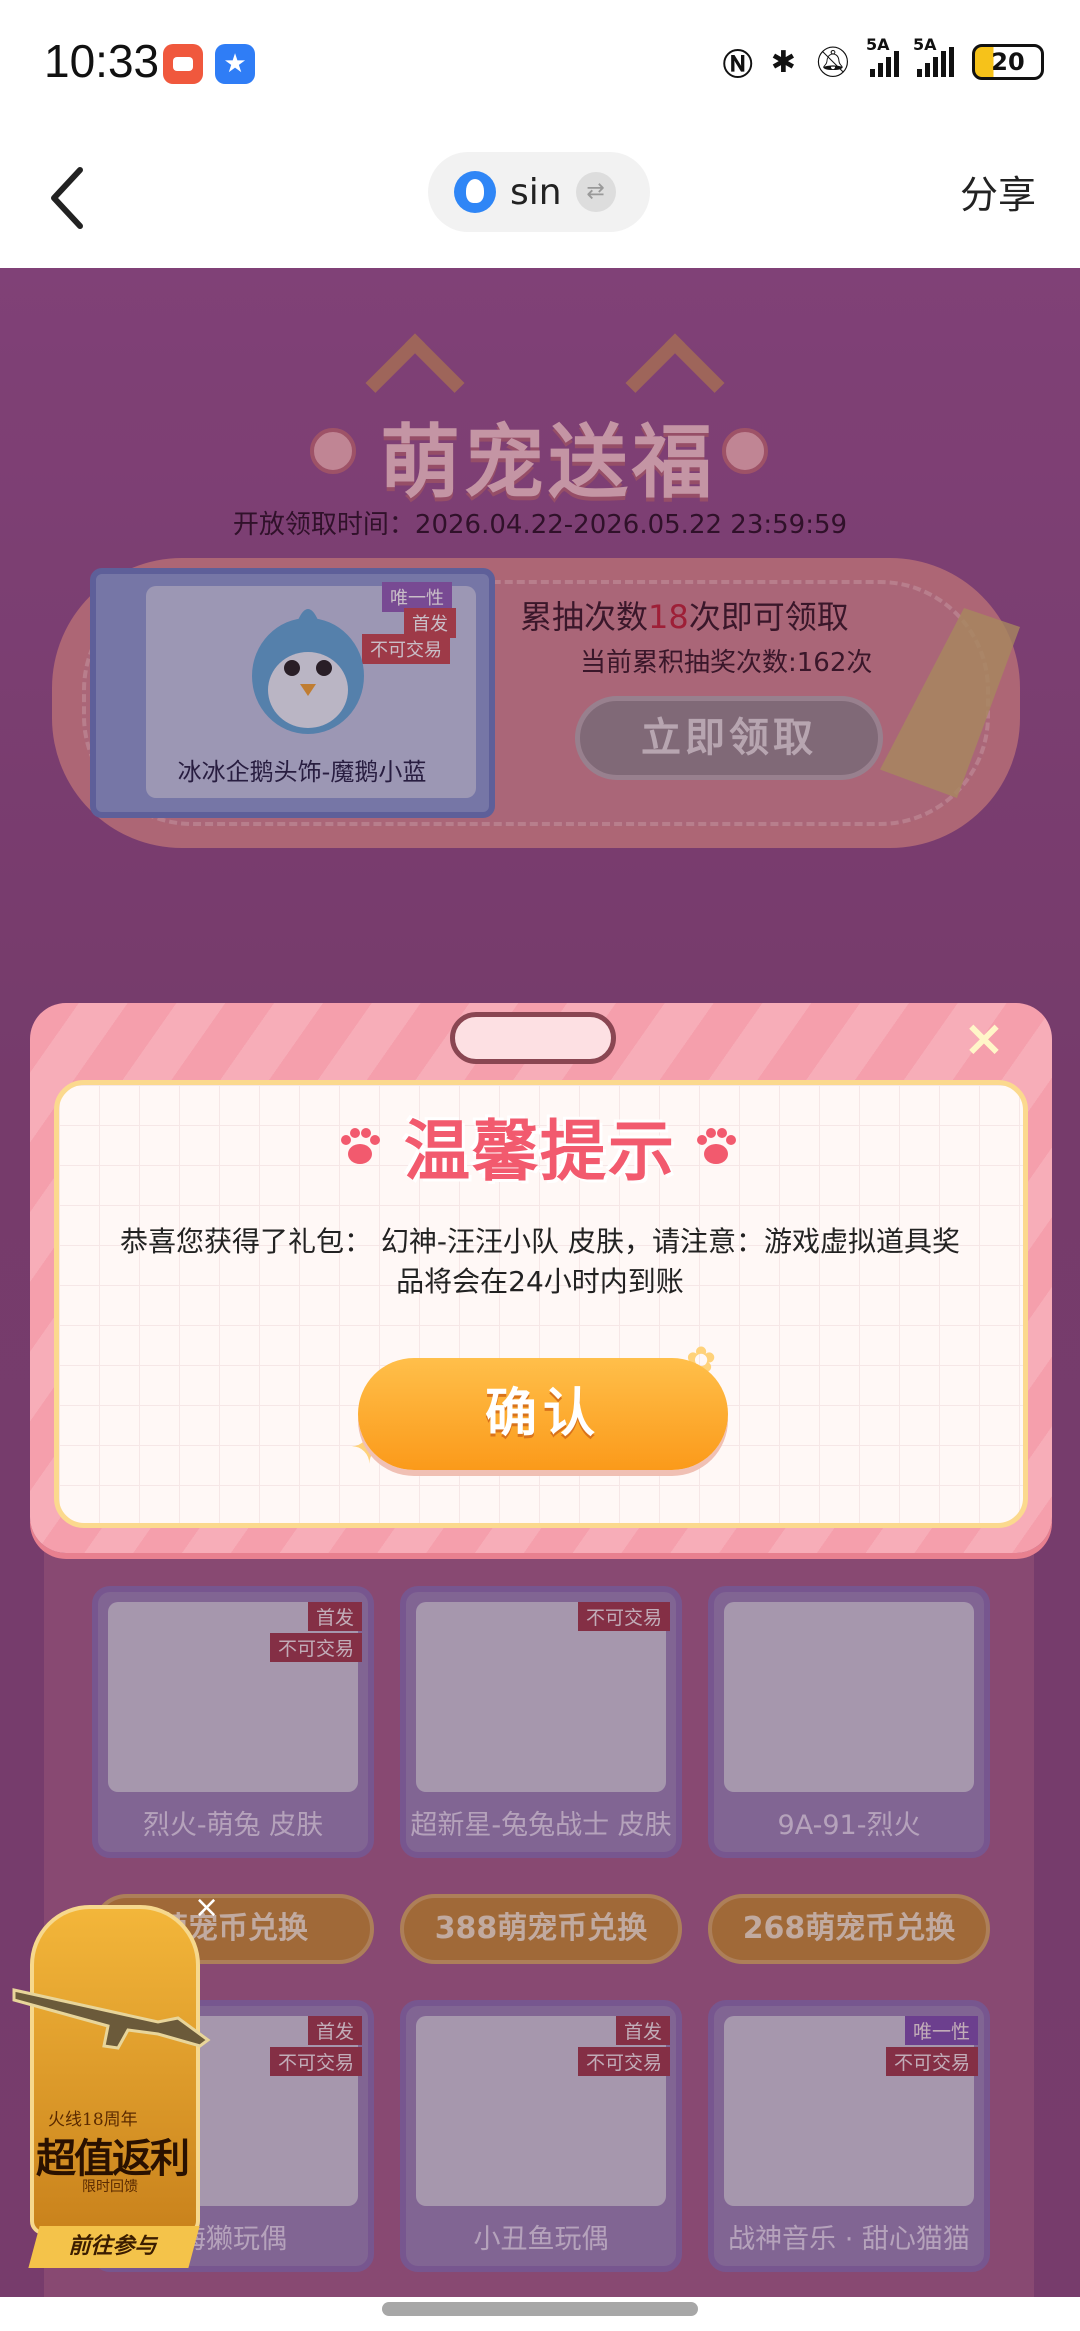 This screenshot has height=2331, width=1080. What do you see at coordinates (832, 62) in the screenshot?
I see `mute-bell-icon: 🔕︎` at bounding box center [832, 62].